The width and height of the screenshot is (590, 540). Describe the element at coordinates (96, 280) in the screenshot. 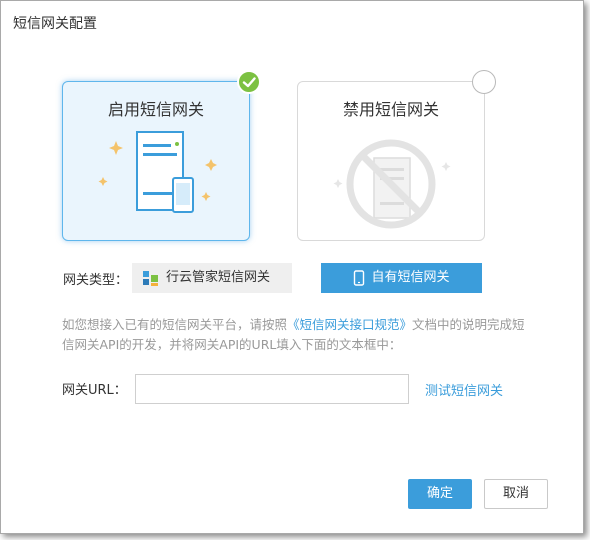

I see `gateway-type-label: 网关类型：` at that location.